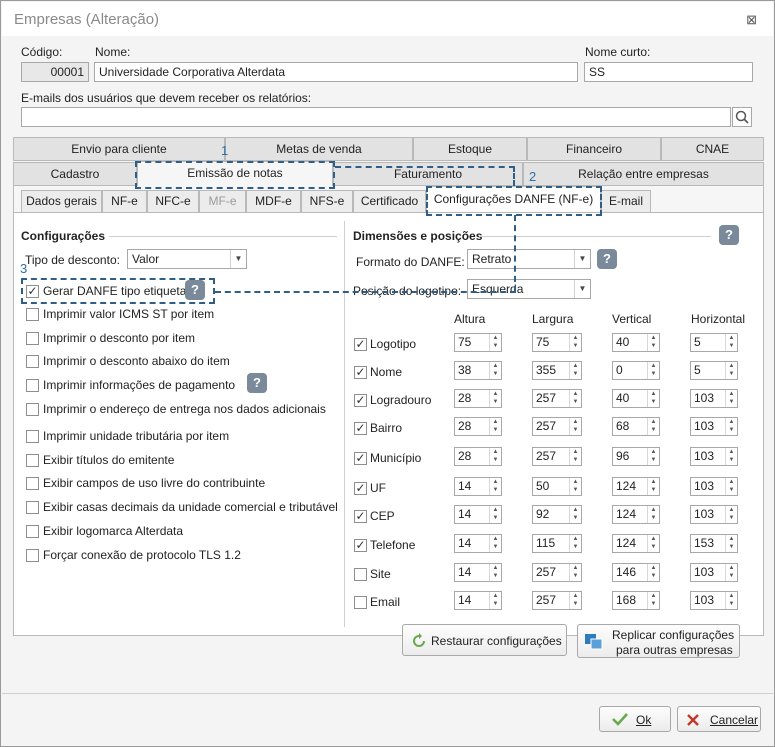  Describe the element at coordinates (712, 149) in the screenshot. I see `tab-cnae: CNAE` at that location.